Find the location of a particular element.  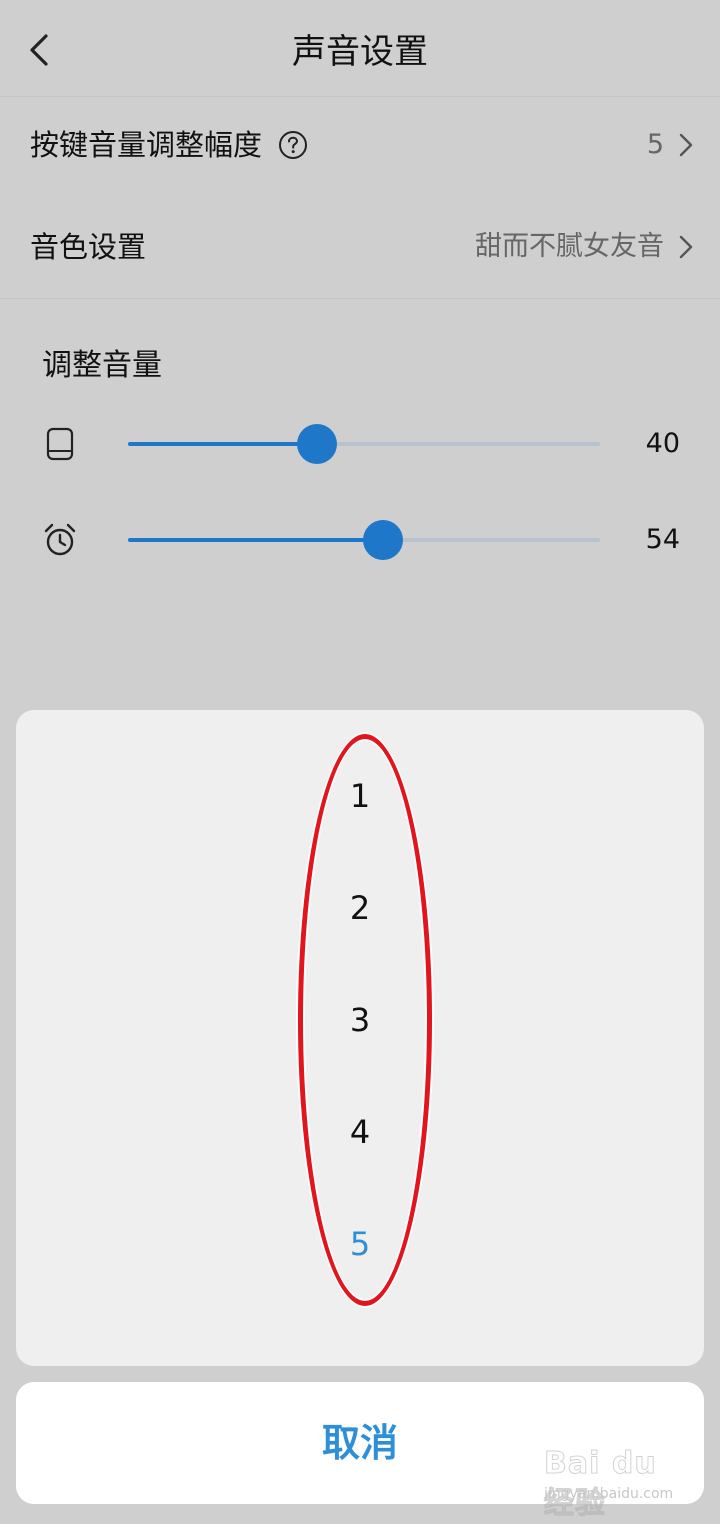

picker-option-3: 3 is located at coordinates (360, 1020).